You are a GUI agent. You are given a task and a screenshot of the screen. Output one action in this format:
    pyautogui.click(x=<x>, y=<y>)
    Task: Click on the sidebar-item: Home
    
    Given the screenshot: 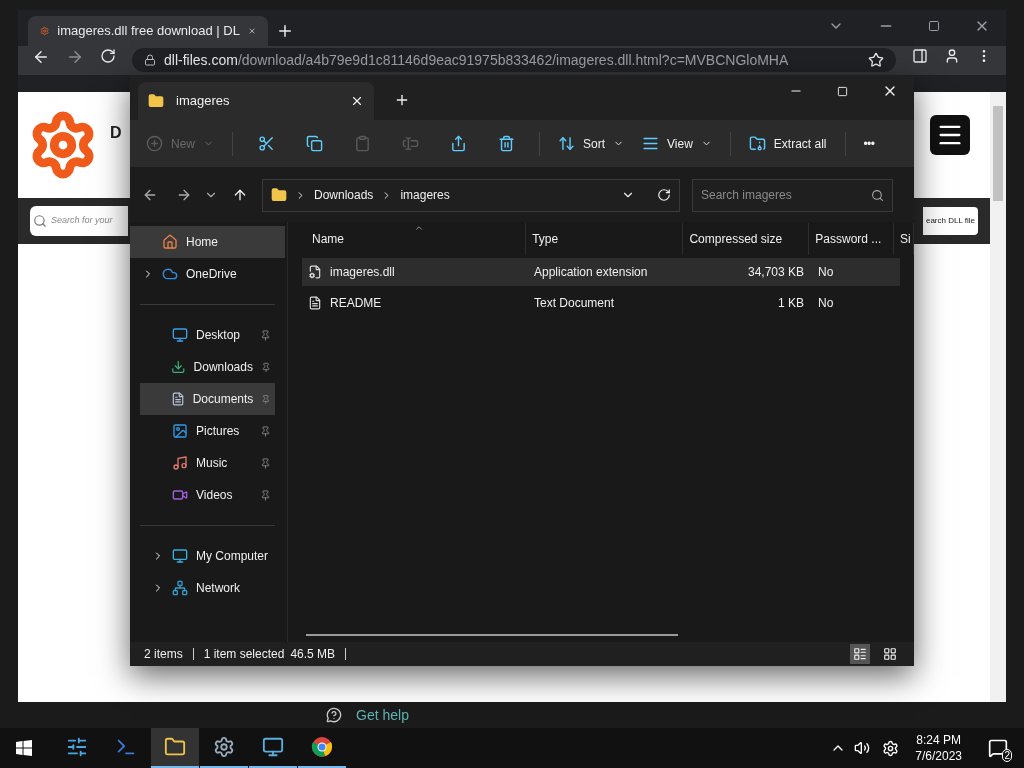 What is the action you would take?
    pyautogui.click(x=207, y=242)
    